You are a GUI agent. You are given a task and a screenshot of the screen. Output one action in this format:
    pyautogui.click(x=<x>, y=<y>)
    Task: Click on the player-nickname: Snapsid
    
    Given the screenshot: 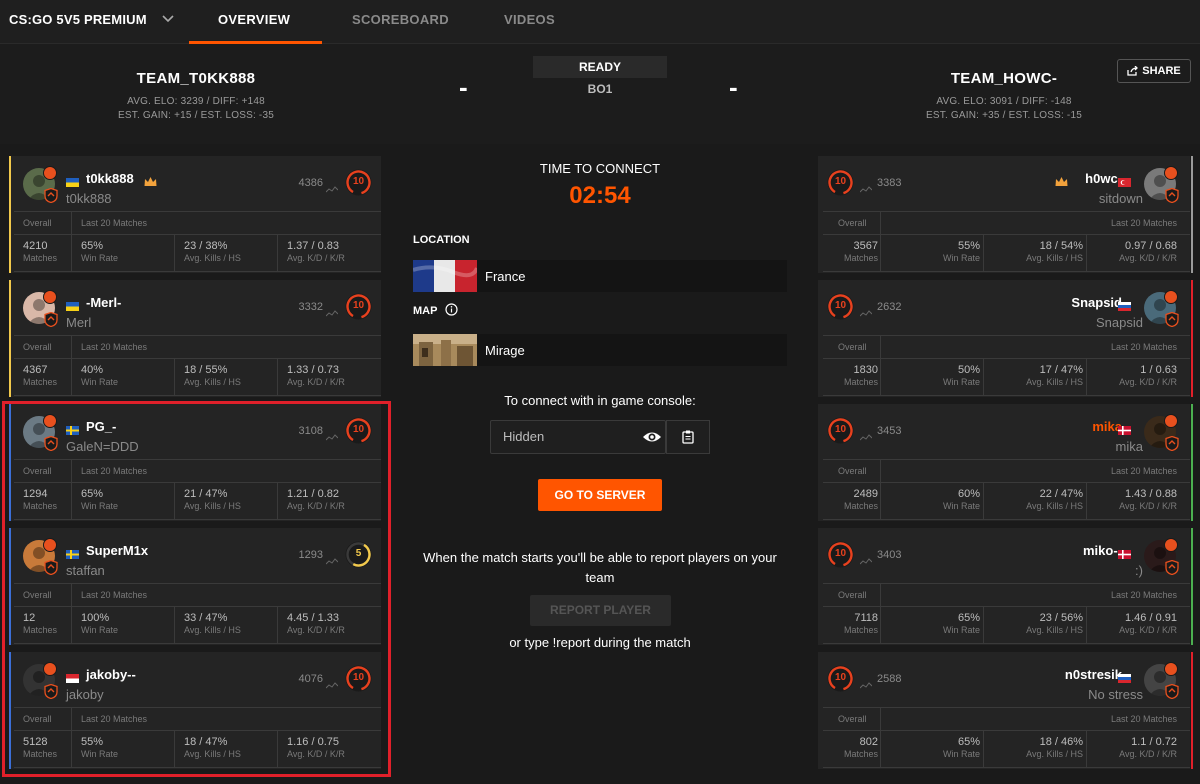 What is the action you would take?
    pyautogui.click(x=1119, y=322)
    